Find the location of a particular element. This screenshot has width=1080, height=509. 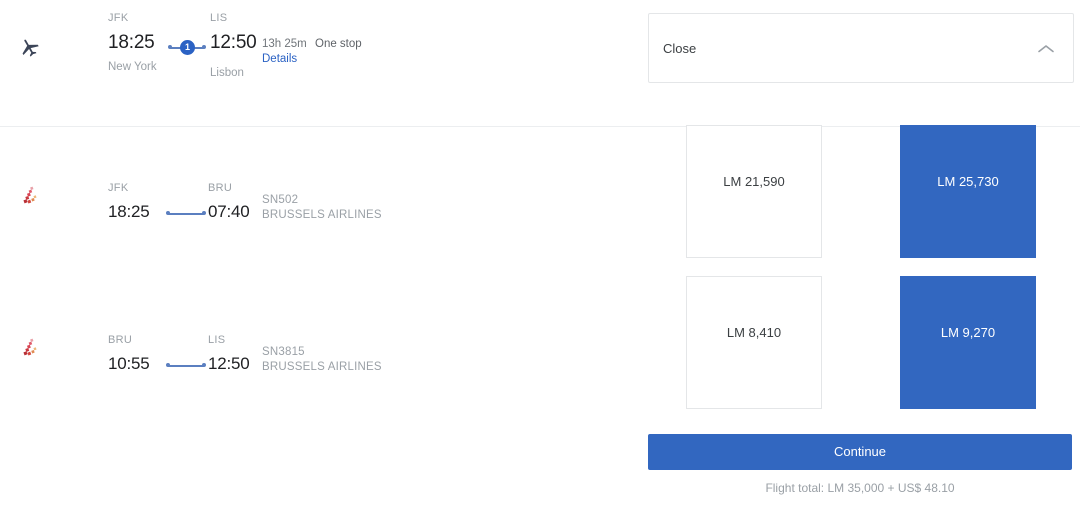

leg-carrier-info: SN3815 BRUSSELS AIRLINES is located at coordinates (372, 360).